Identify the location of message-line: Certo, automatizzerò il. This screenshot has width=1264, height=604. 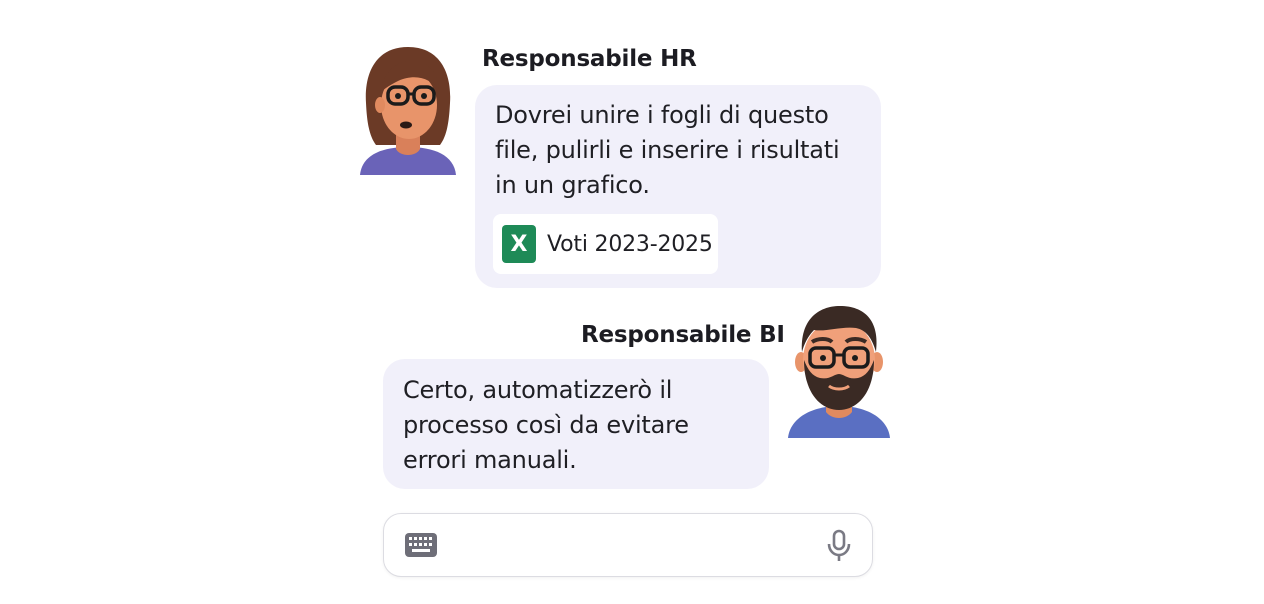
(538, 390).